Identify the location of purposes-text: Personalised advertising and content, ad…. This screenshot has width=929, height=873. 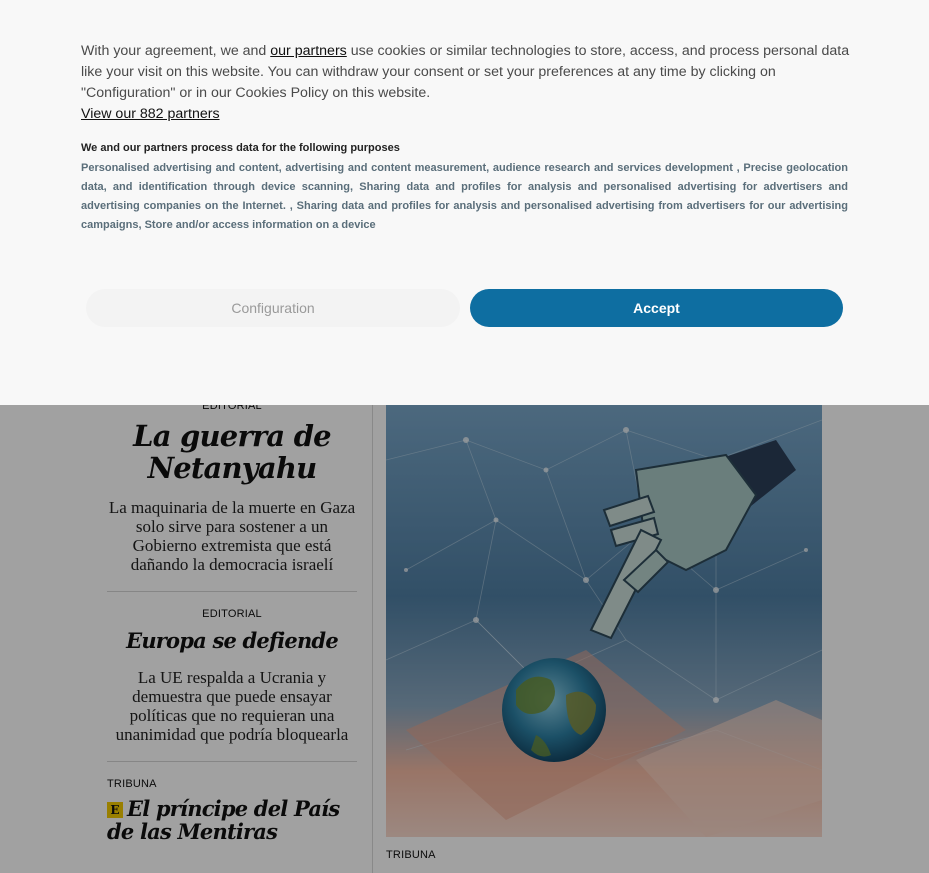
(464, 196).